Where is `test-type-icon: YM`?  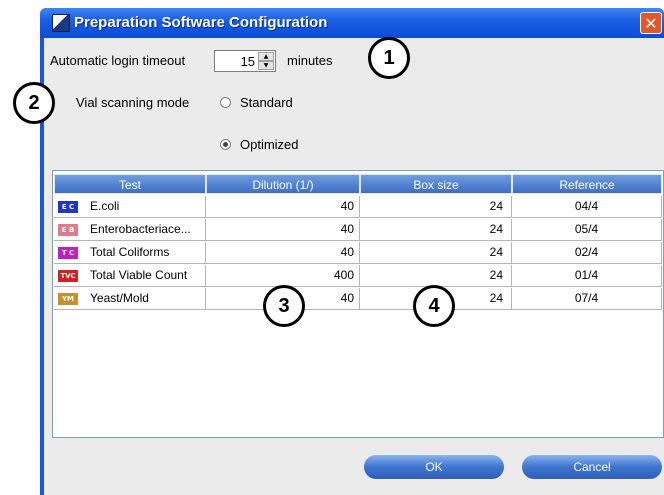 test-type-icon: YM is located at coordinates (68, 299).